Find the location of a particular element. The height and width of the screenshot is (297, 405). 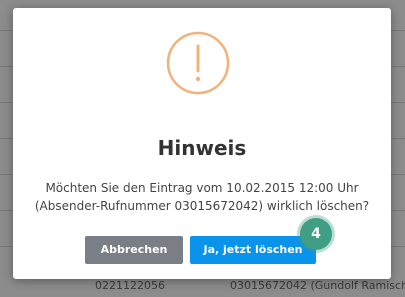

step-badge: 4 is located at coordinates (316, 234).